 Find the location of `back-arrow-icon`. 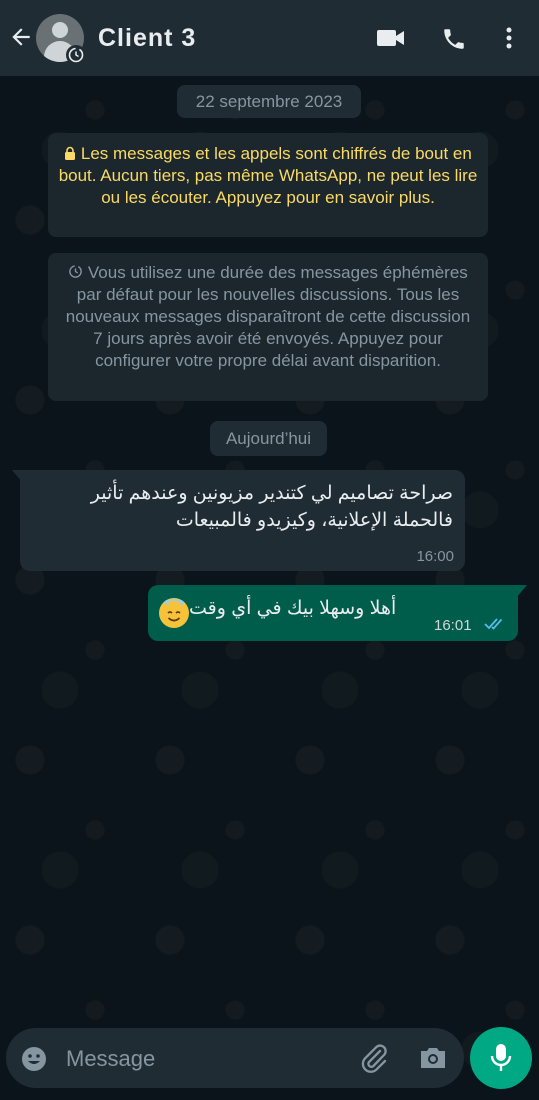

back-arrow-icon is located at coordinates (21, 37).